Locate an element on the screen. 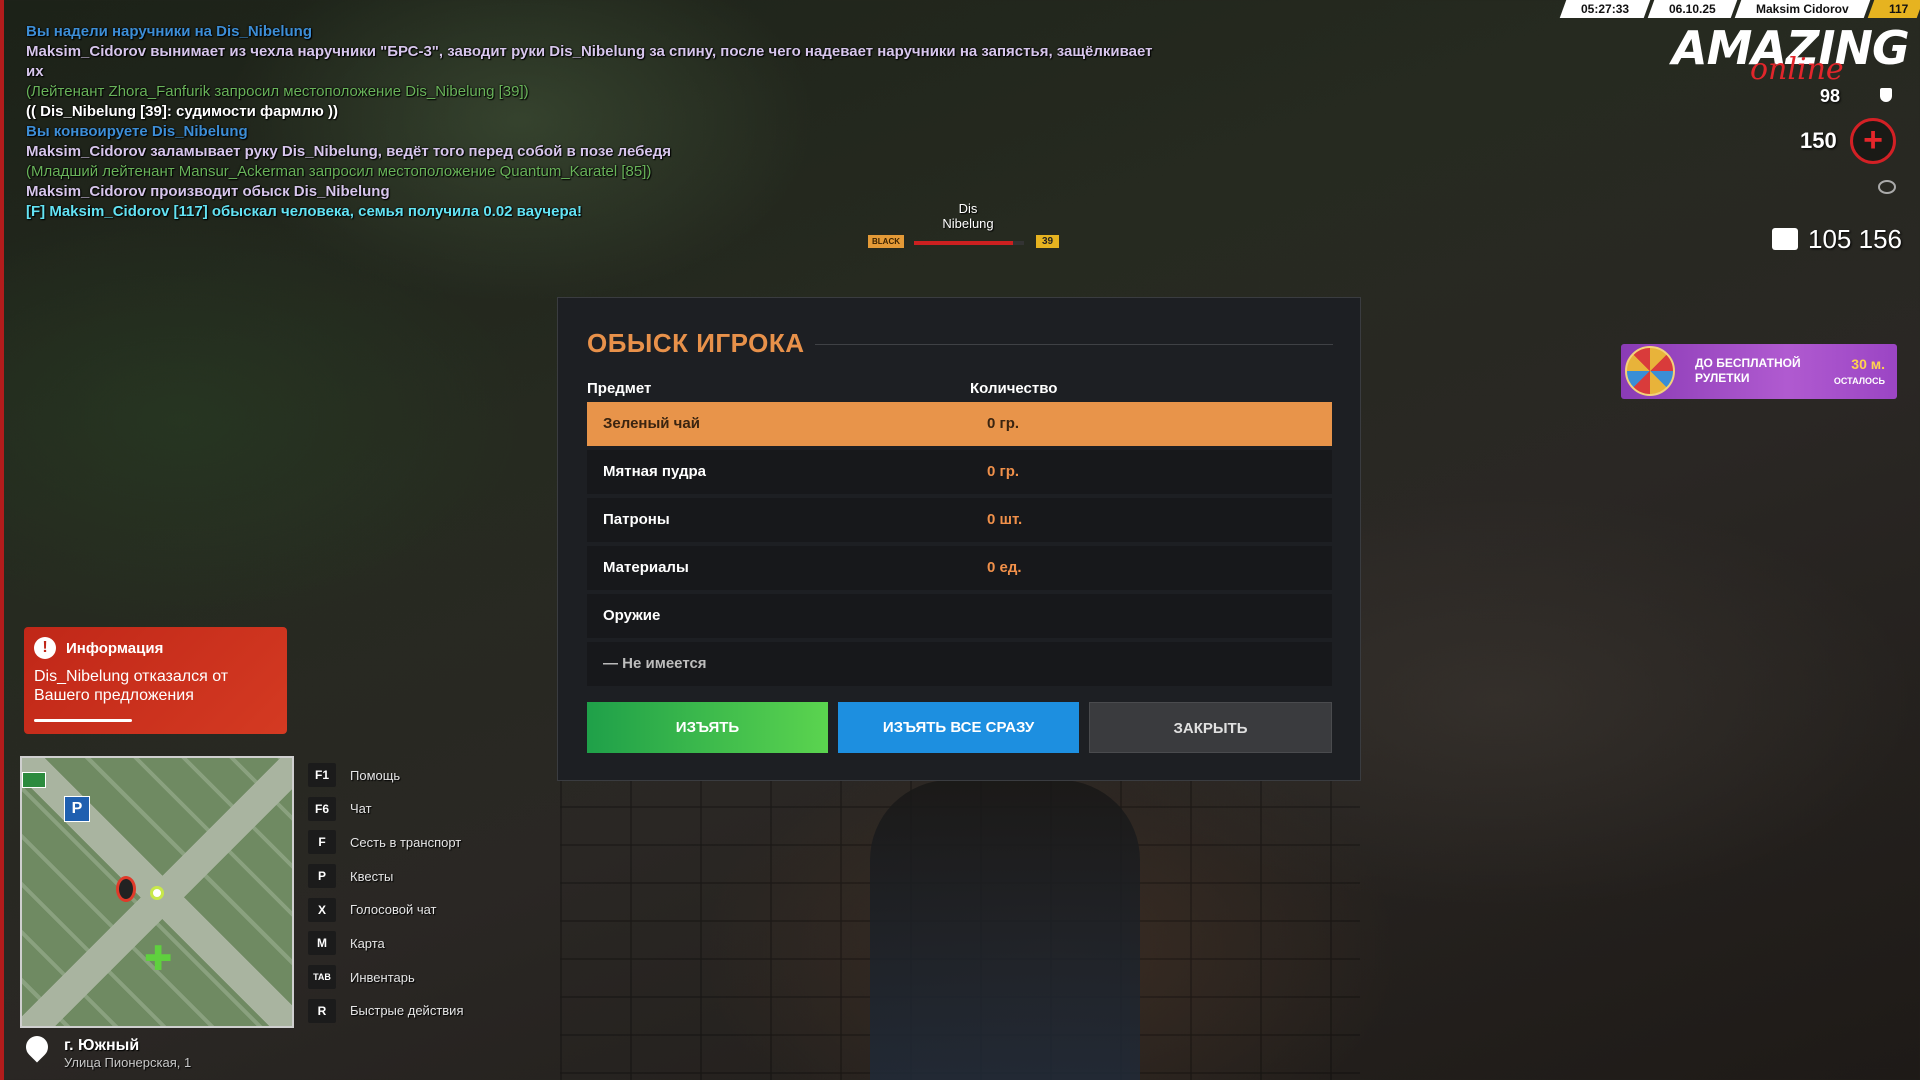  target-nameplate: Dis Nibelung is located at coordinates (968, 216).